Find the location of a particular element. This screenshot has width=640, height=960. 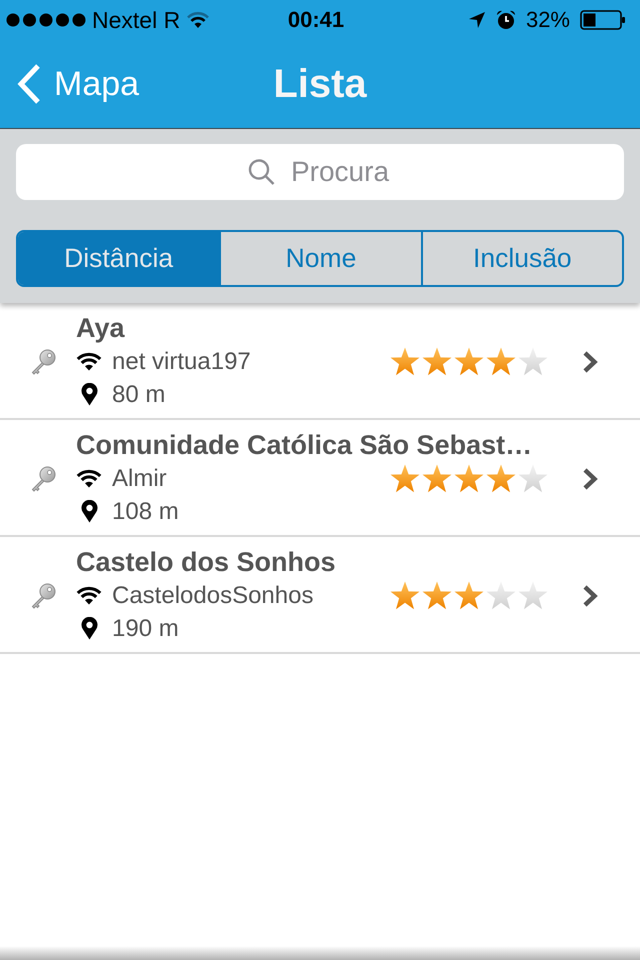

sort-tab: Nome is located at coordinates (320, 258).